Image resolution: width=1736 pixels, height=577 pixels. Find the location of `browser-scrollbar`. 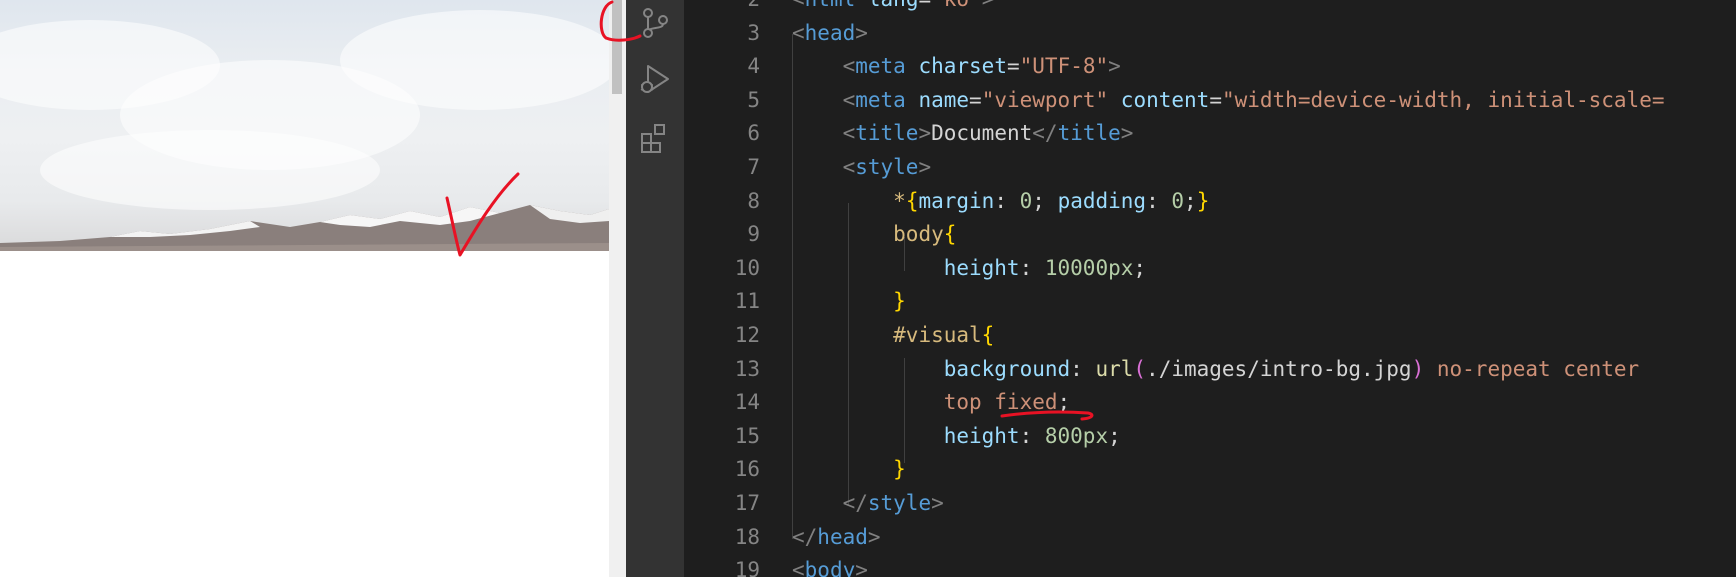

browser-scrollbar is located at coordinates (617, 288).